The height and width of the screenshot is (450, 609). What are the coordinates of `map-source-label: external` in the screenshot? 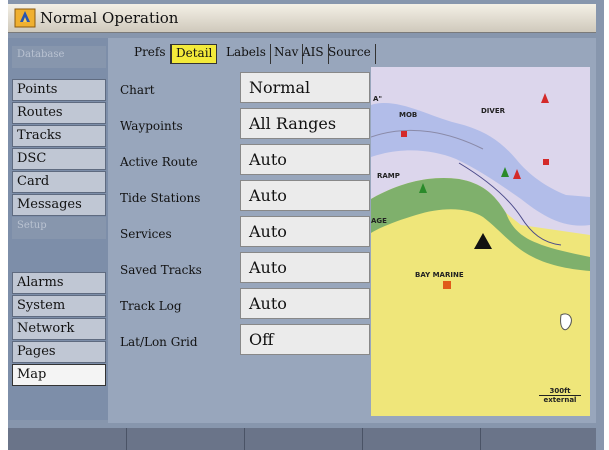 It's located at (560, 399).